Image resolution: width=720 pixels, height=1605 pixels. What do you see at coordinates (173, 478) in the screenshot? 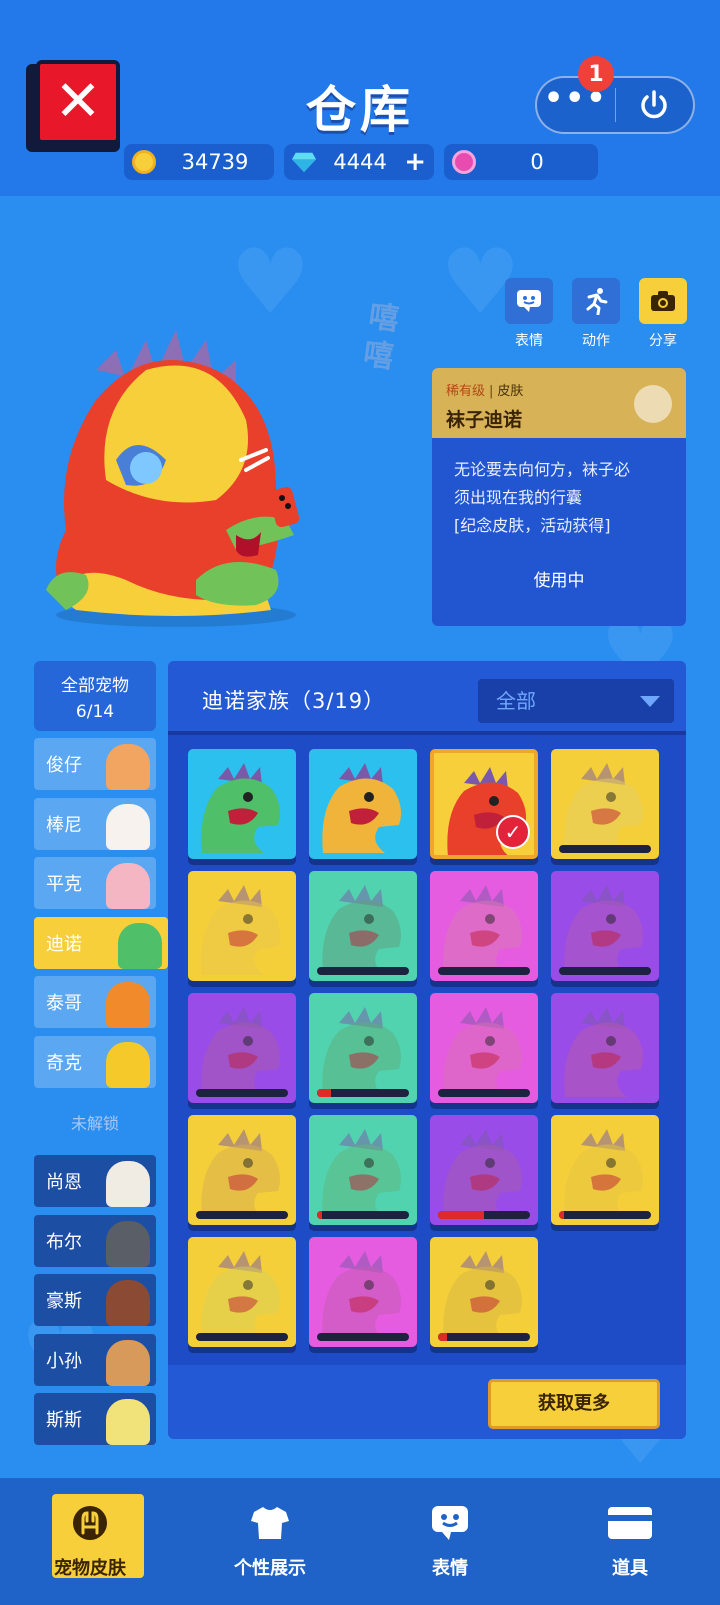
I see `dino-character-image` at bounding box center [173, 478].